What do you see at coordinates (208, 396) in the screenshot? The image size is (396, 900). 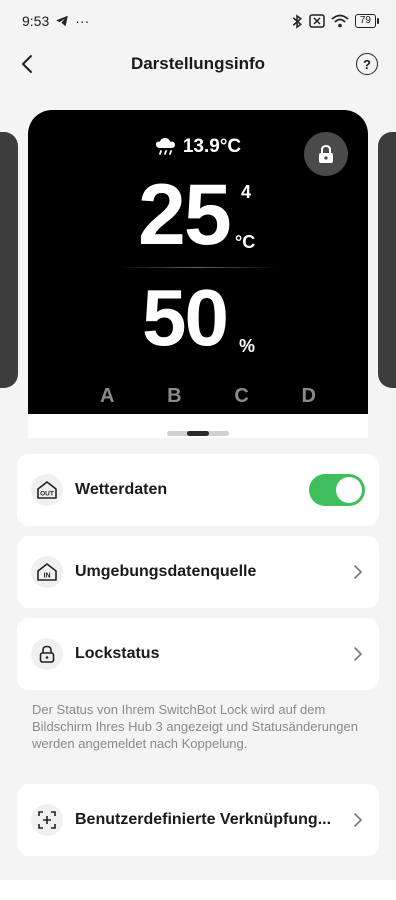 I see `device-buttons: A B C D` at bounding box center [208, 396].